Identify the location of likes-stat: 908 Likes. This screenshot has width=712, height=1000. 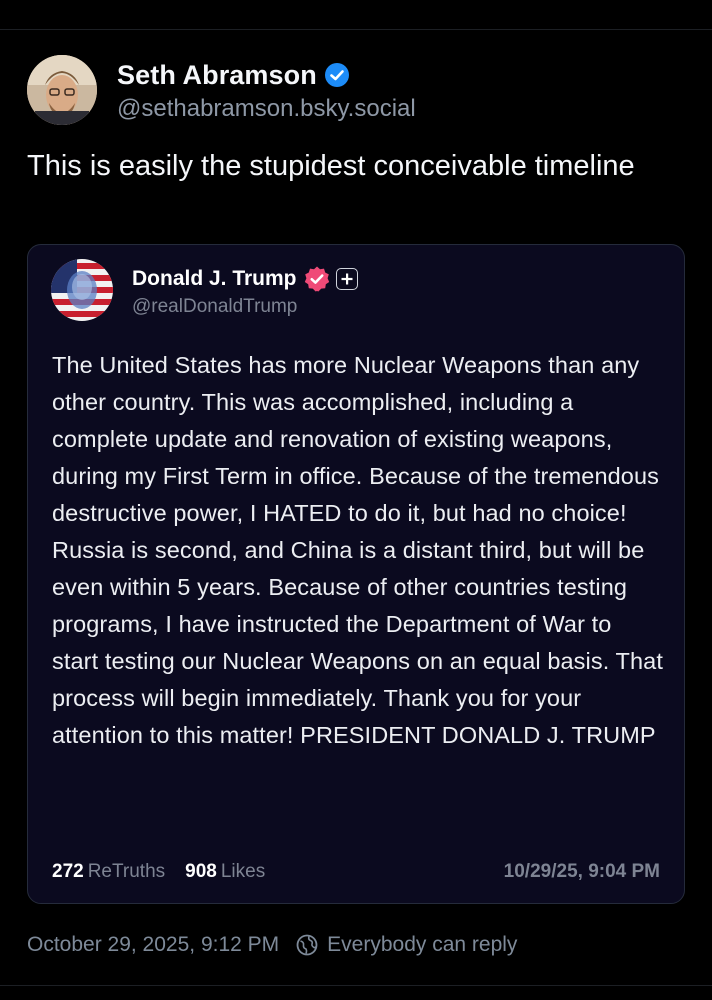
(225, 872).